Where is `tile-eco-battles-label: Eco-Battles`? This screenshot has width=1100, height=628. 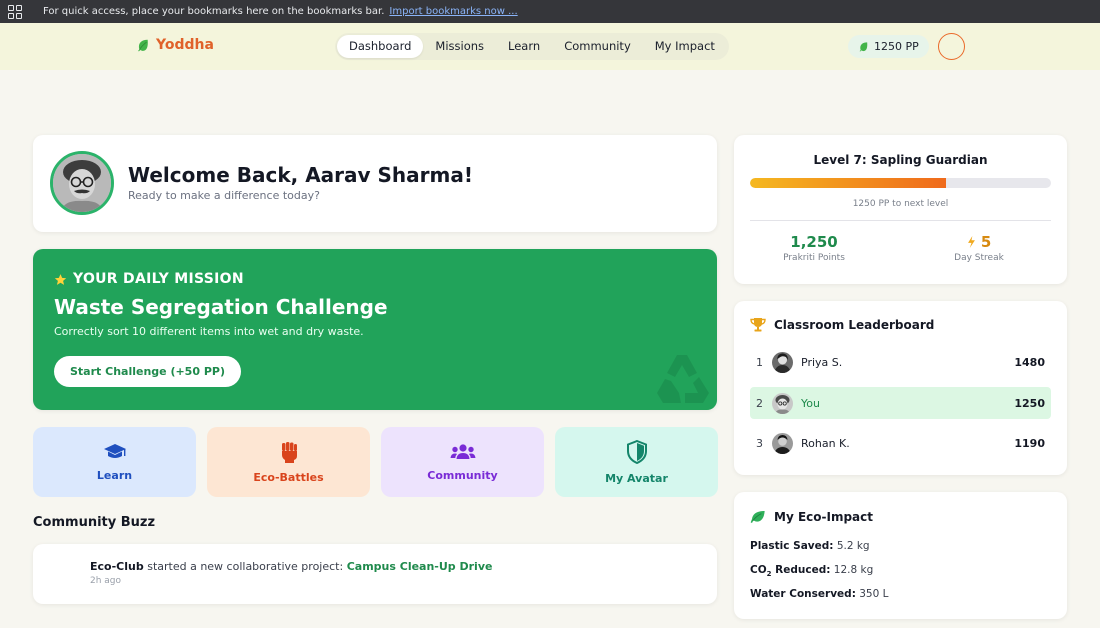 tile-eco-battles-label: Eco-Battles is located at coordinates (288, 477).